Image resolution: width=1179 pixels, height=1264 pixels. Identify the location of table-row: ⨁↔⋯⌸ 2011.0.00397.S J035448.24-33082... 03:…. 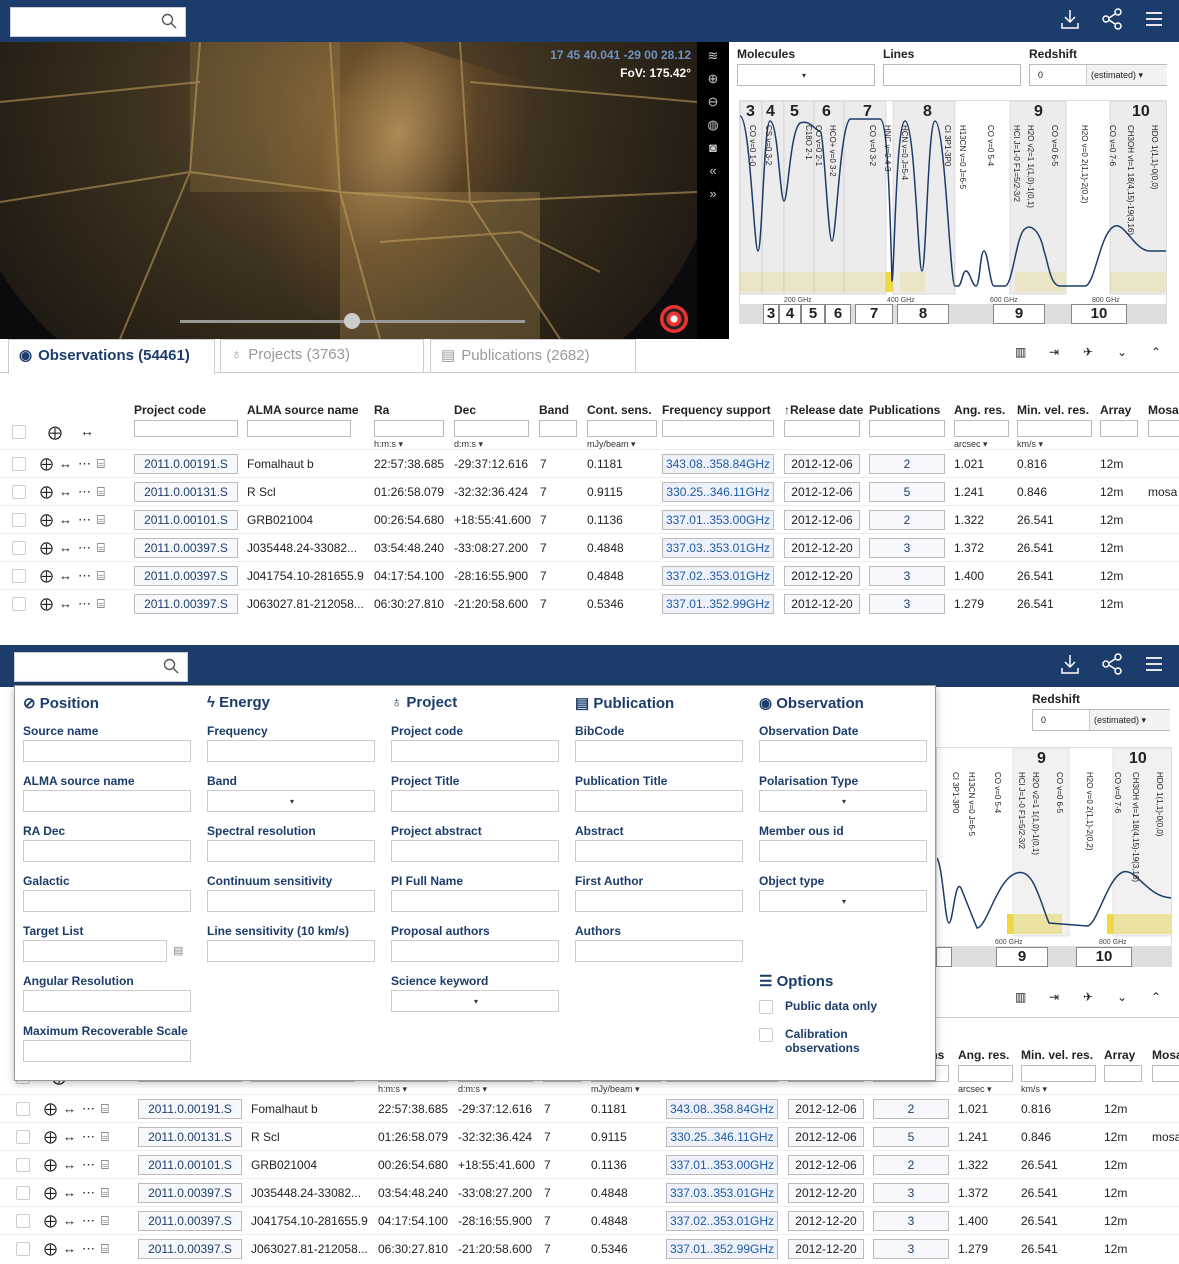
(589, 1192).